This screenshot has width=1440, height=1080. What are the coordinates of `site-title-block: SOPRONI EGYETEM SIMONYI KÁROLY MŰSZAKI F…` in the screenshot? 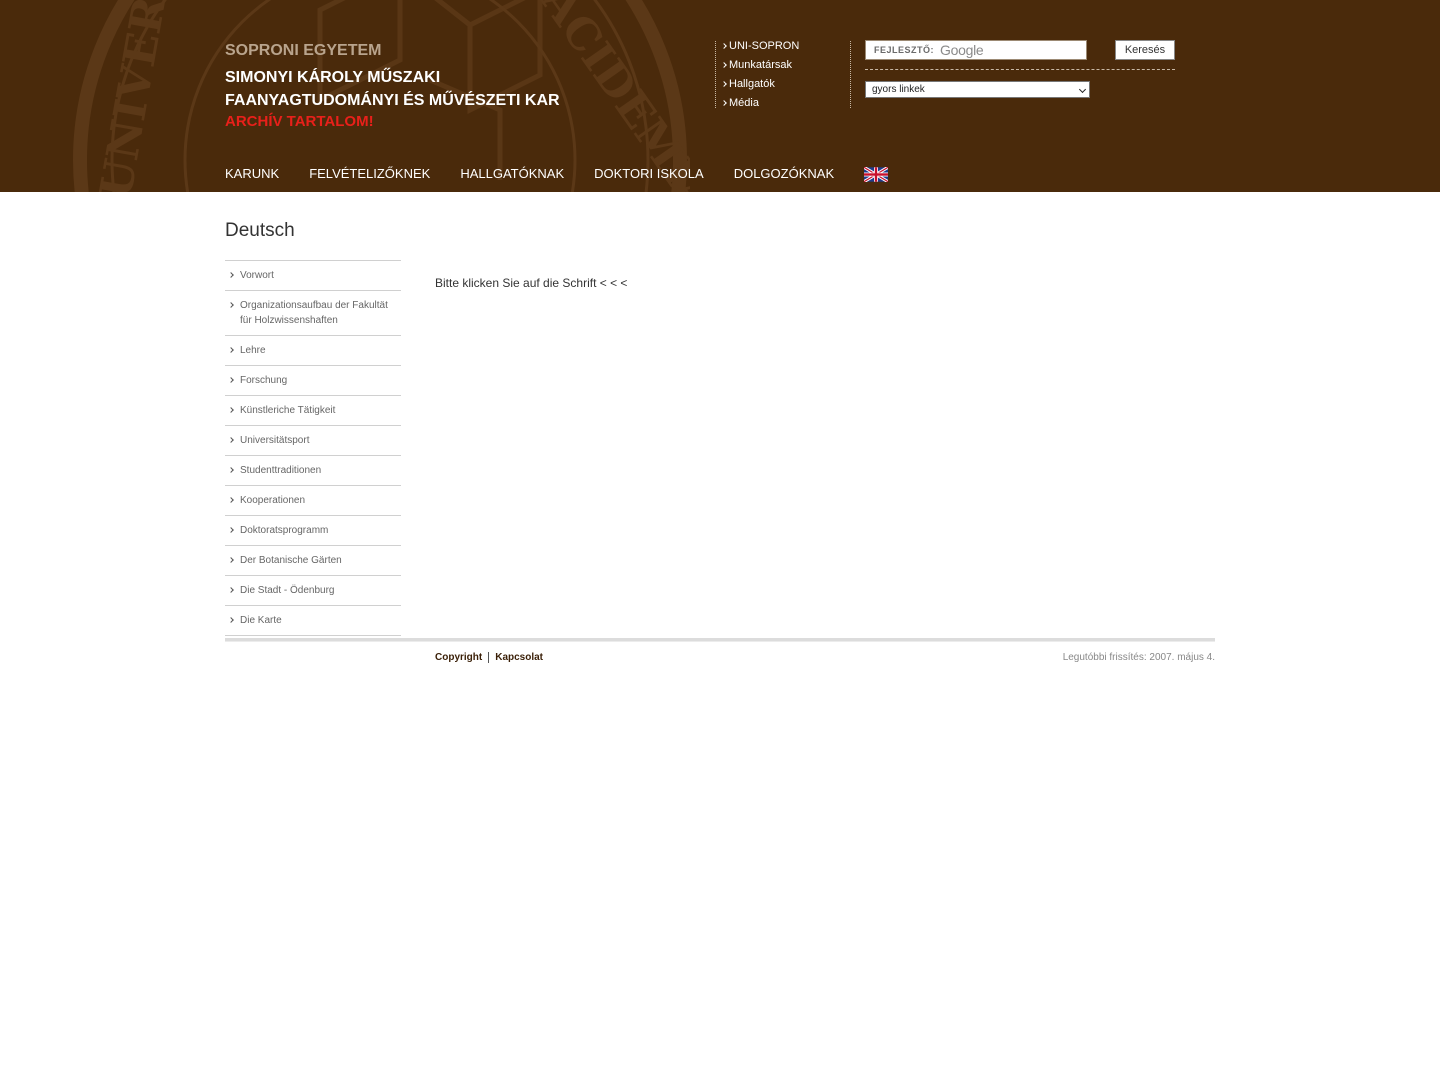 It's located at (392, 86).